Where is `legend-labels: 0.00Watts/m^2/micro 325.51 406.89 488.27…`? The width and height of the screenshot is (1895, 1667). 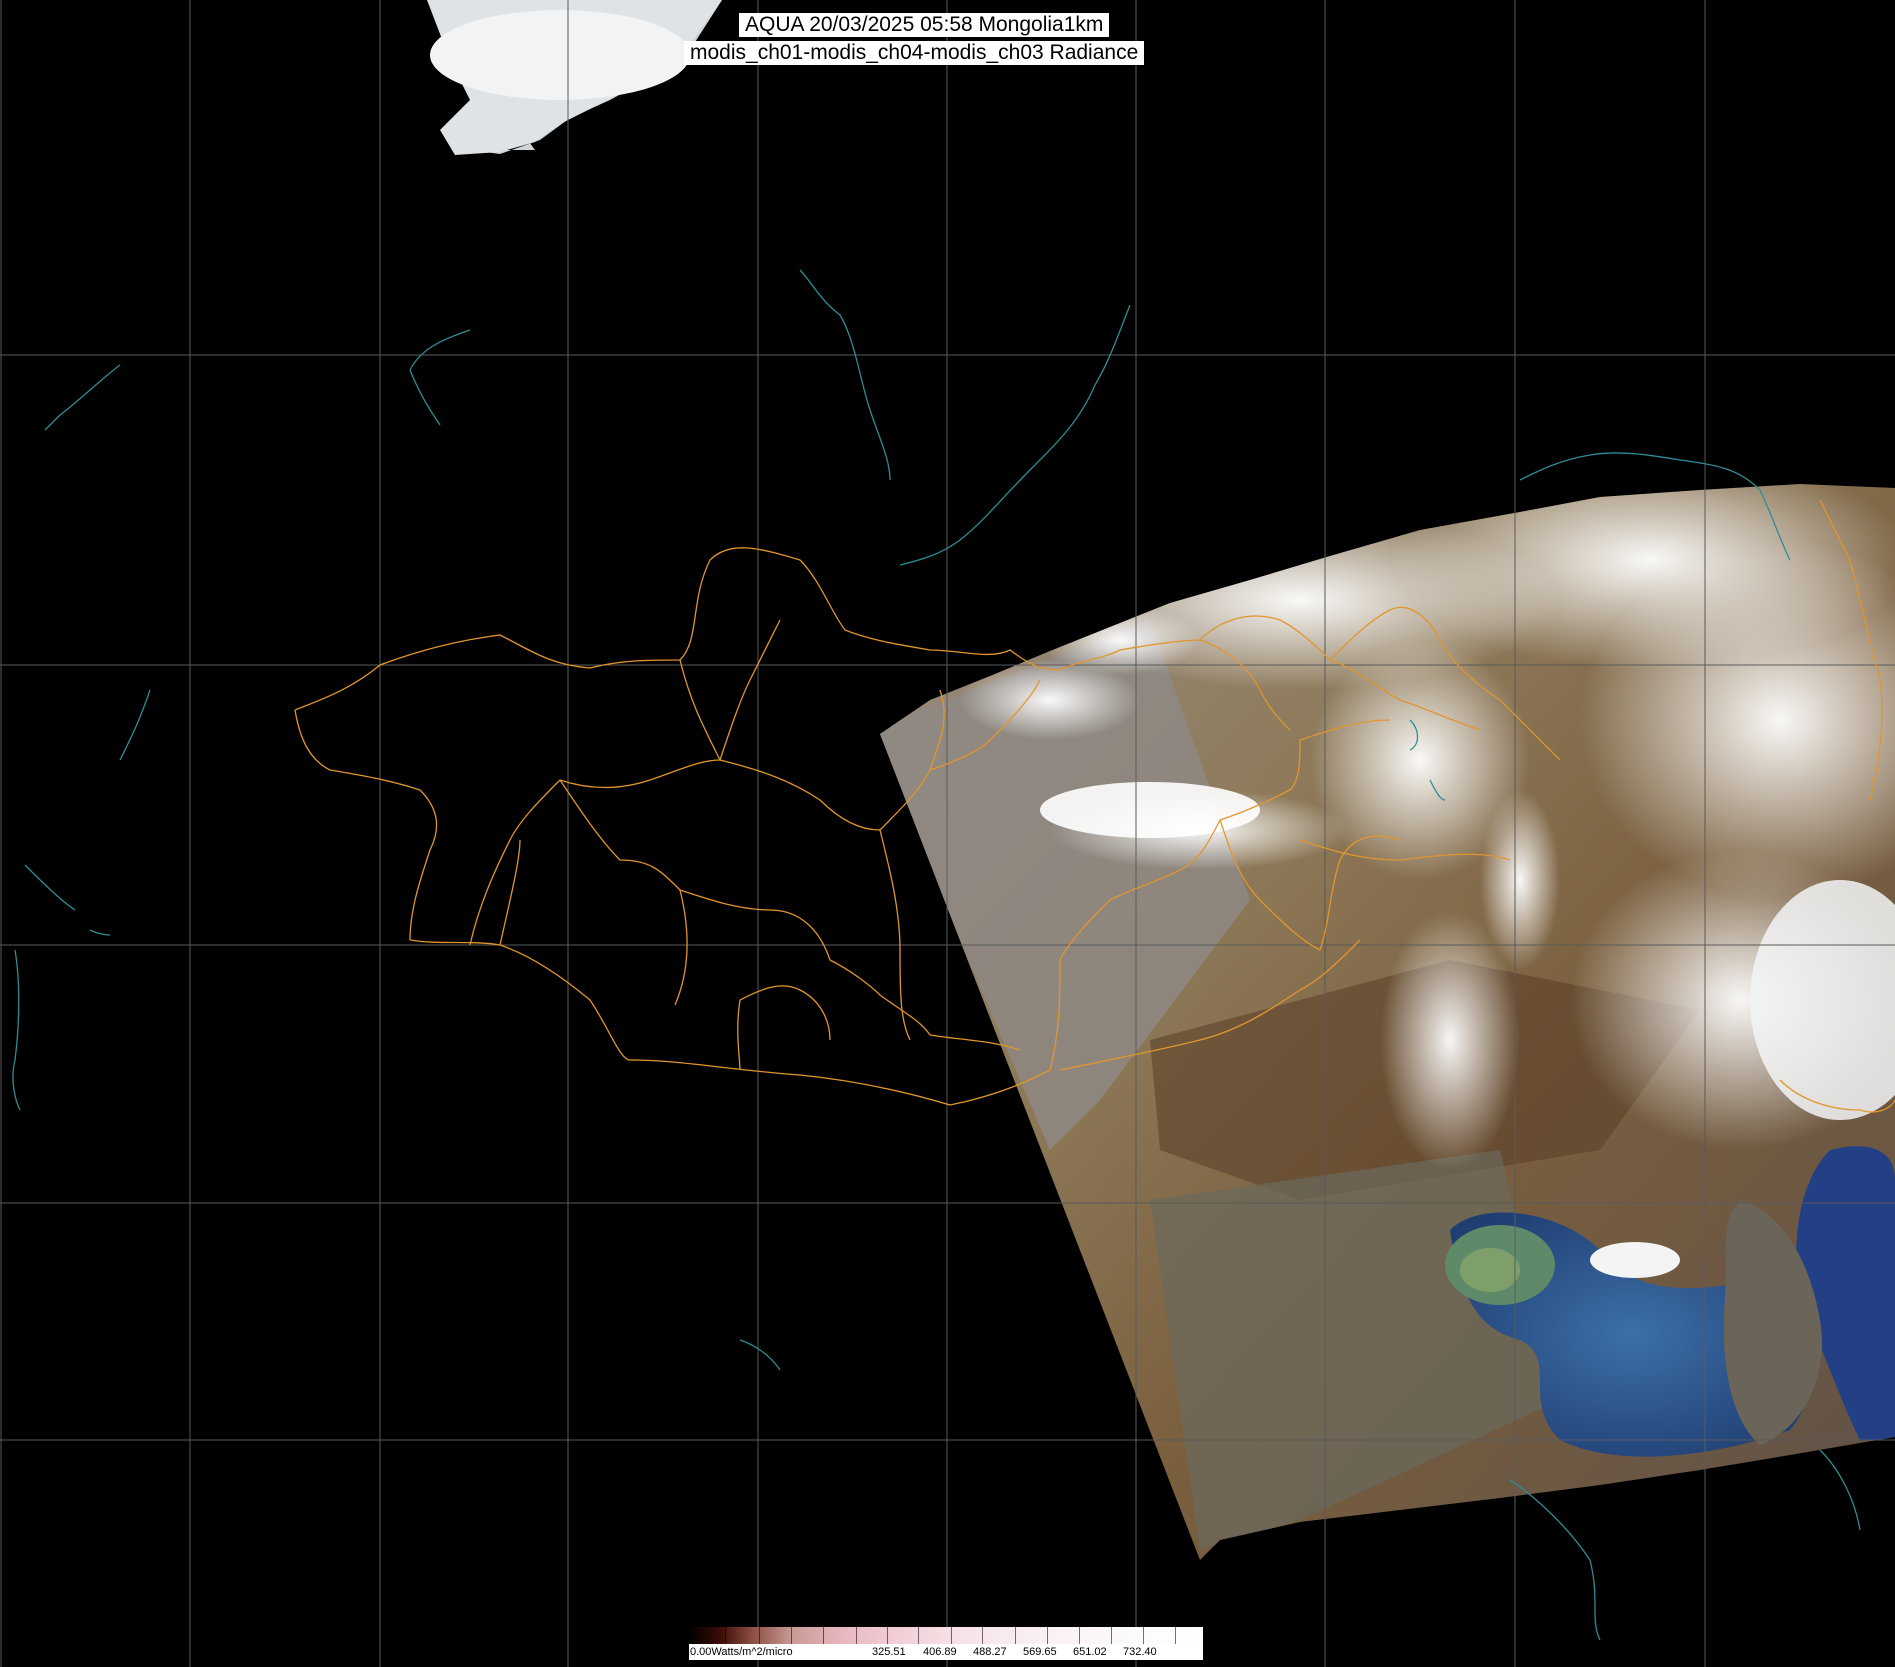 legend-labels: 0.00Watts/m^2/micro 325.51 406.89 488.27… is located at coordinates (946, 1652).